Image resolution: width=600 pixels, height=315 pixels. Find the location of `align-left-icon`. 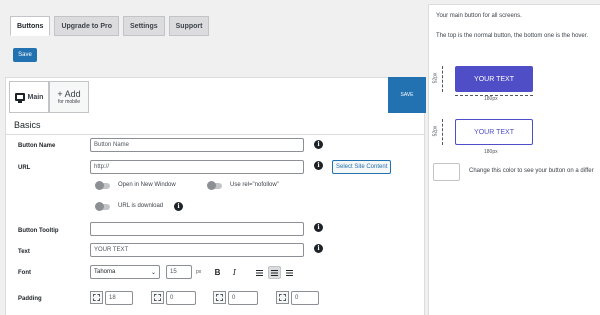

align-left-icon is located at coordinates (259, 272).